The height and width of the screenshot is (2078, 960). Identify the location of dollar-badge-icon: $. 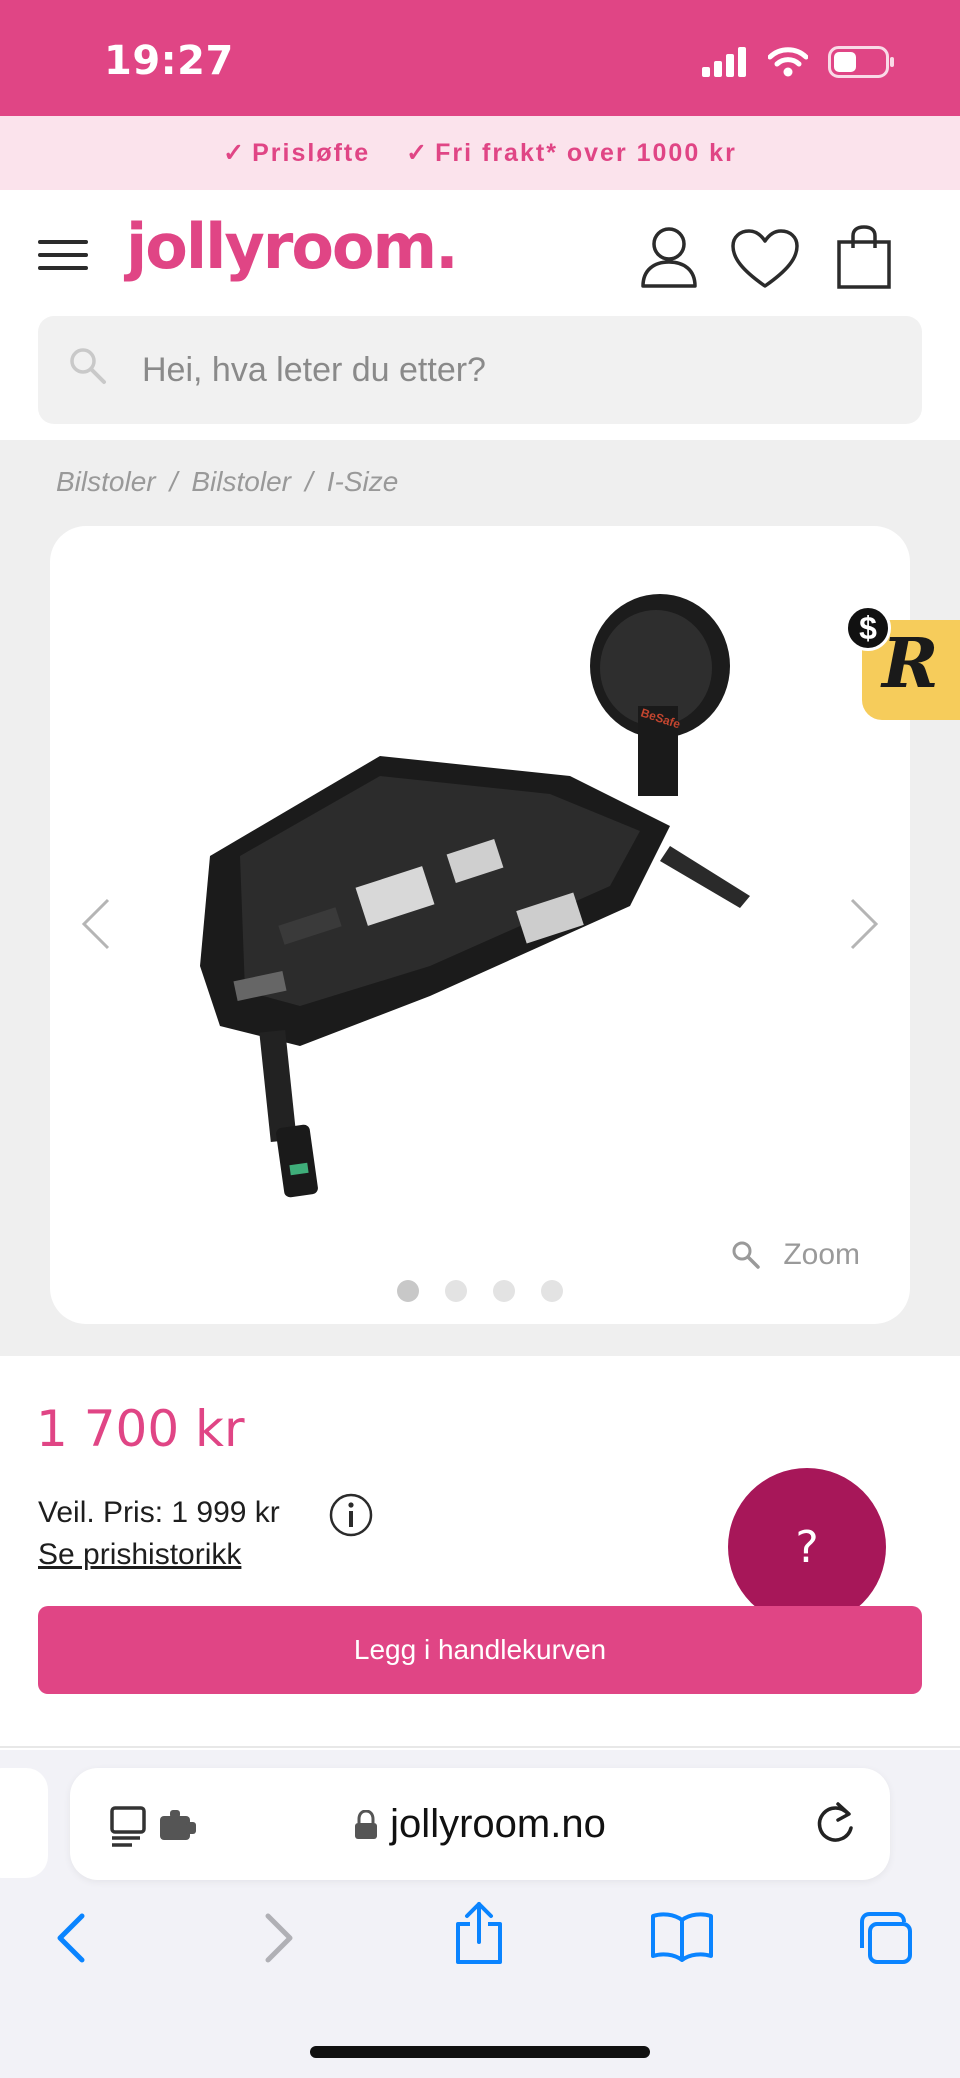
(868, 628).